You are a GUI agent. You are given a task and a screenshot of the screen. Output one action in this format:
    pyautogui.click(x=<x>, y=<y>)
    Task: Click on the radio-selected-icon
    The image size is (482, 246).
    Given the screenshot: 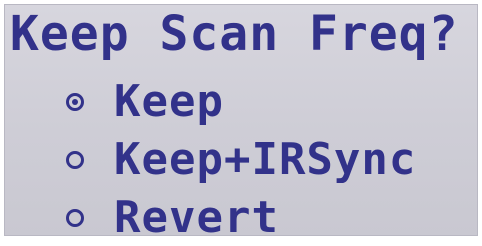 What is the action you would take?
    pyautogui.click(x=75, y=102)
    